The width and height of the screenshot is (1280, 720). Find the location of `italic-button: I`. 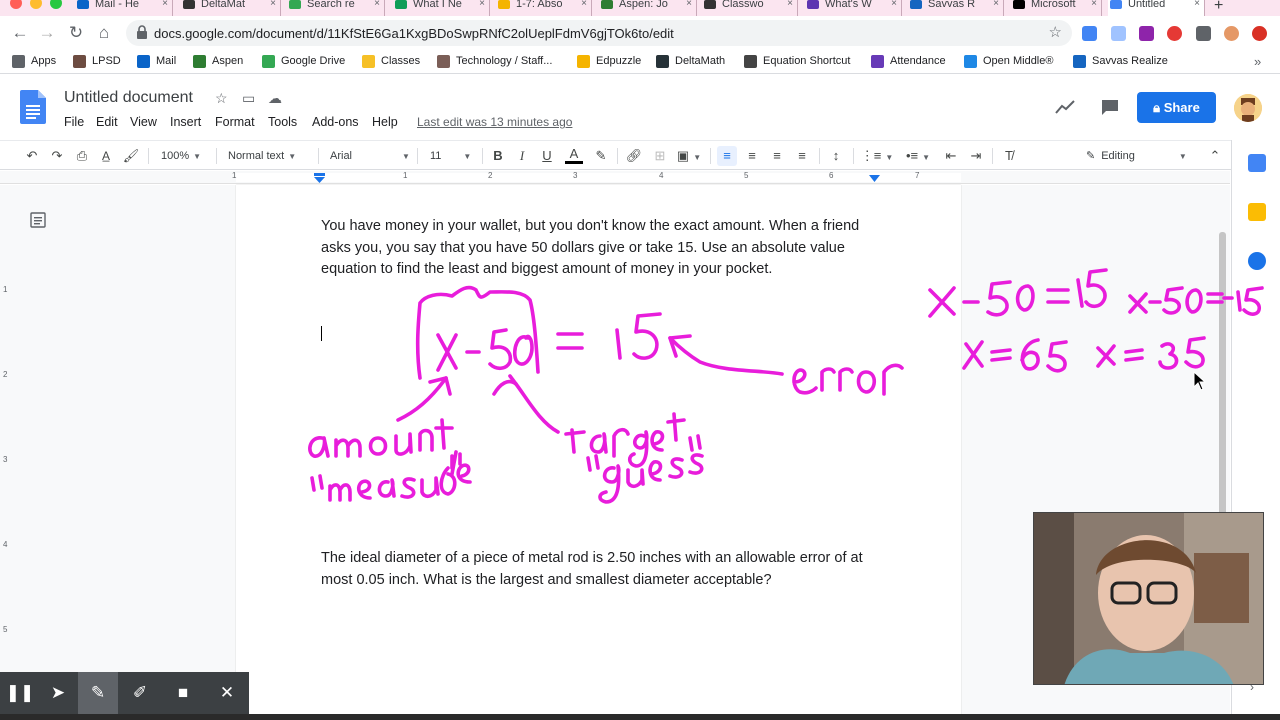

italic-button: I is located at coordinates (522, 156).